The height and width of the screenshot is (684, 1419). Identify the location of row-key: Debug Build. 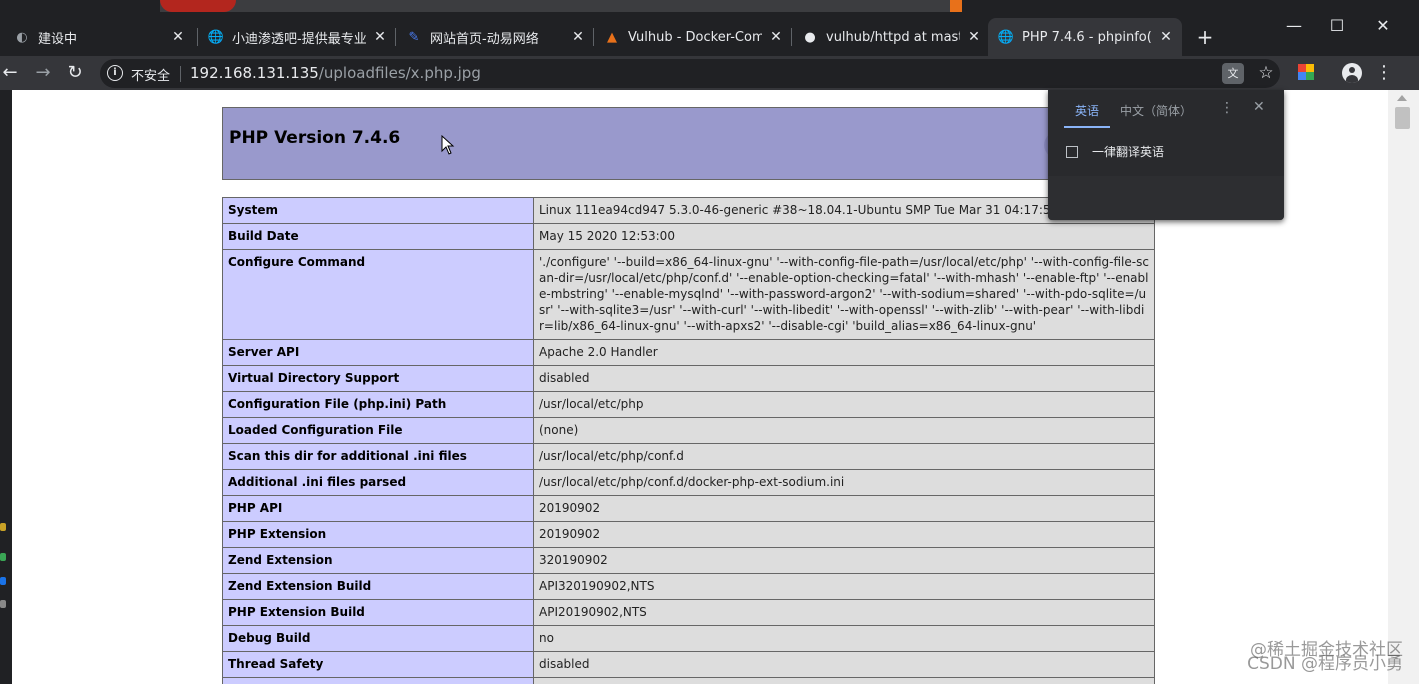
(378, 638).